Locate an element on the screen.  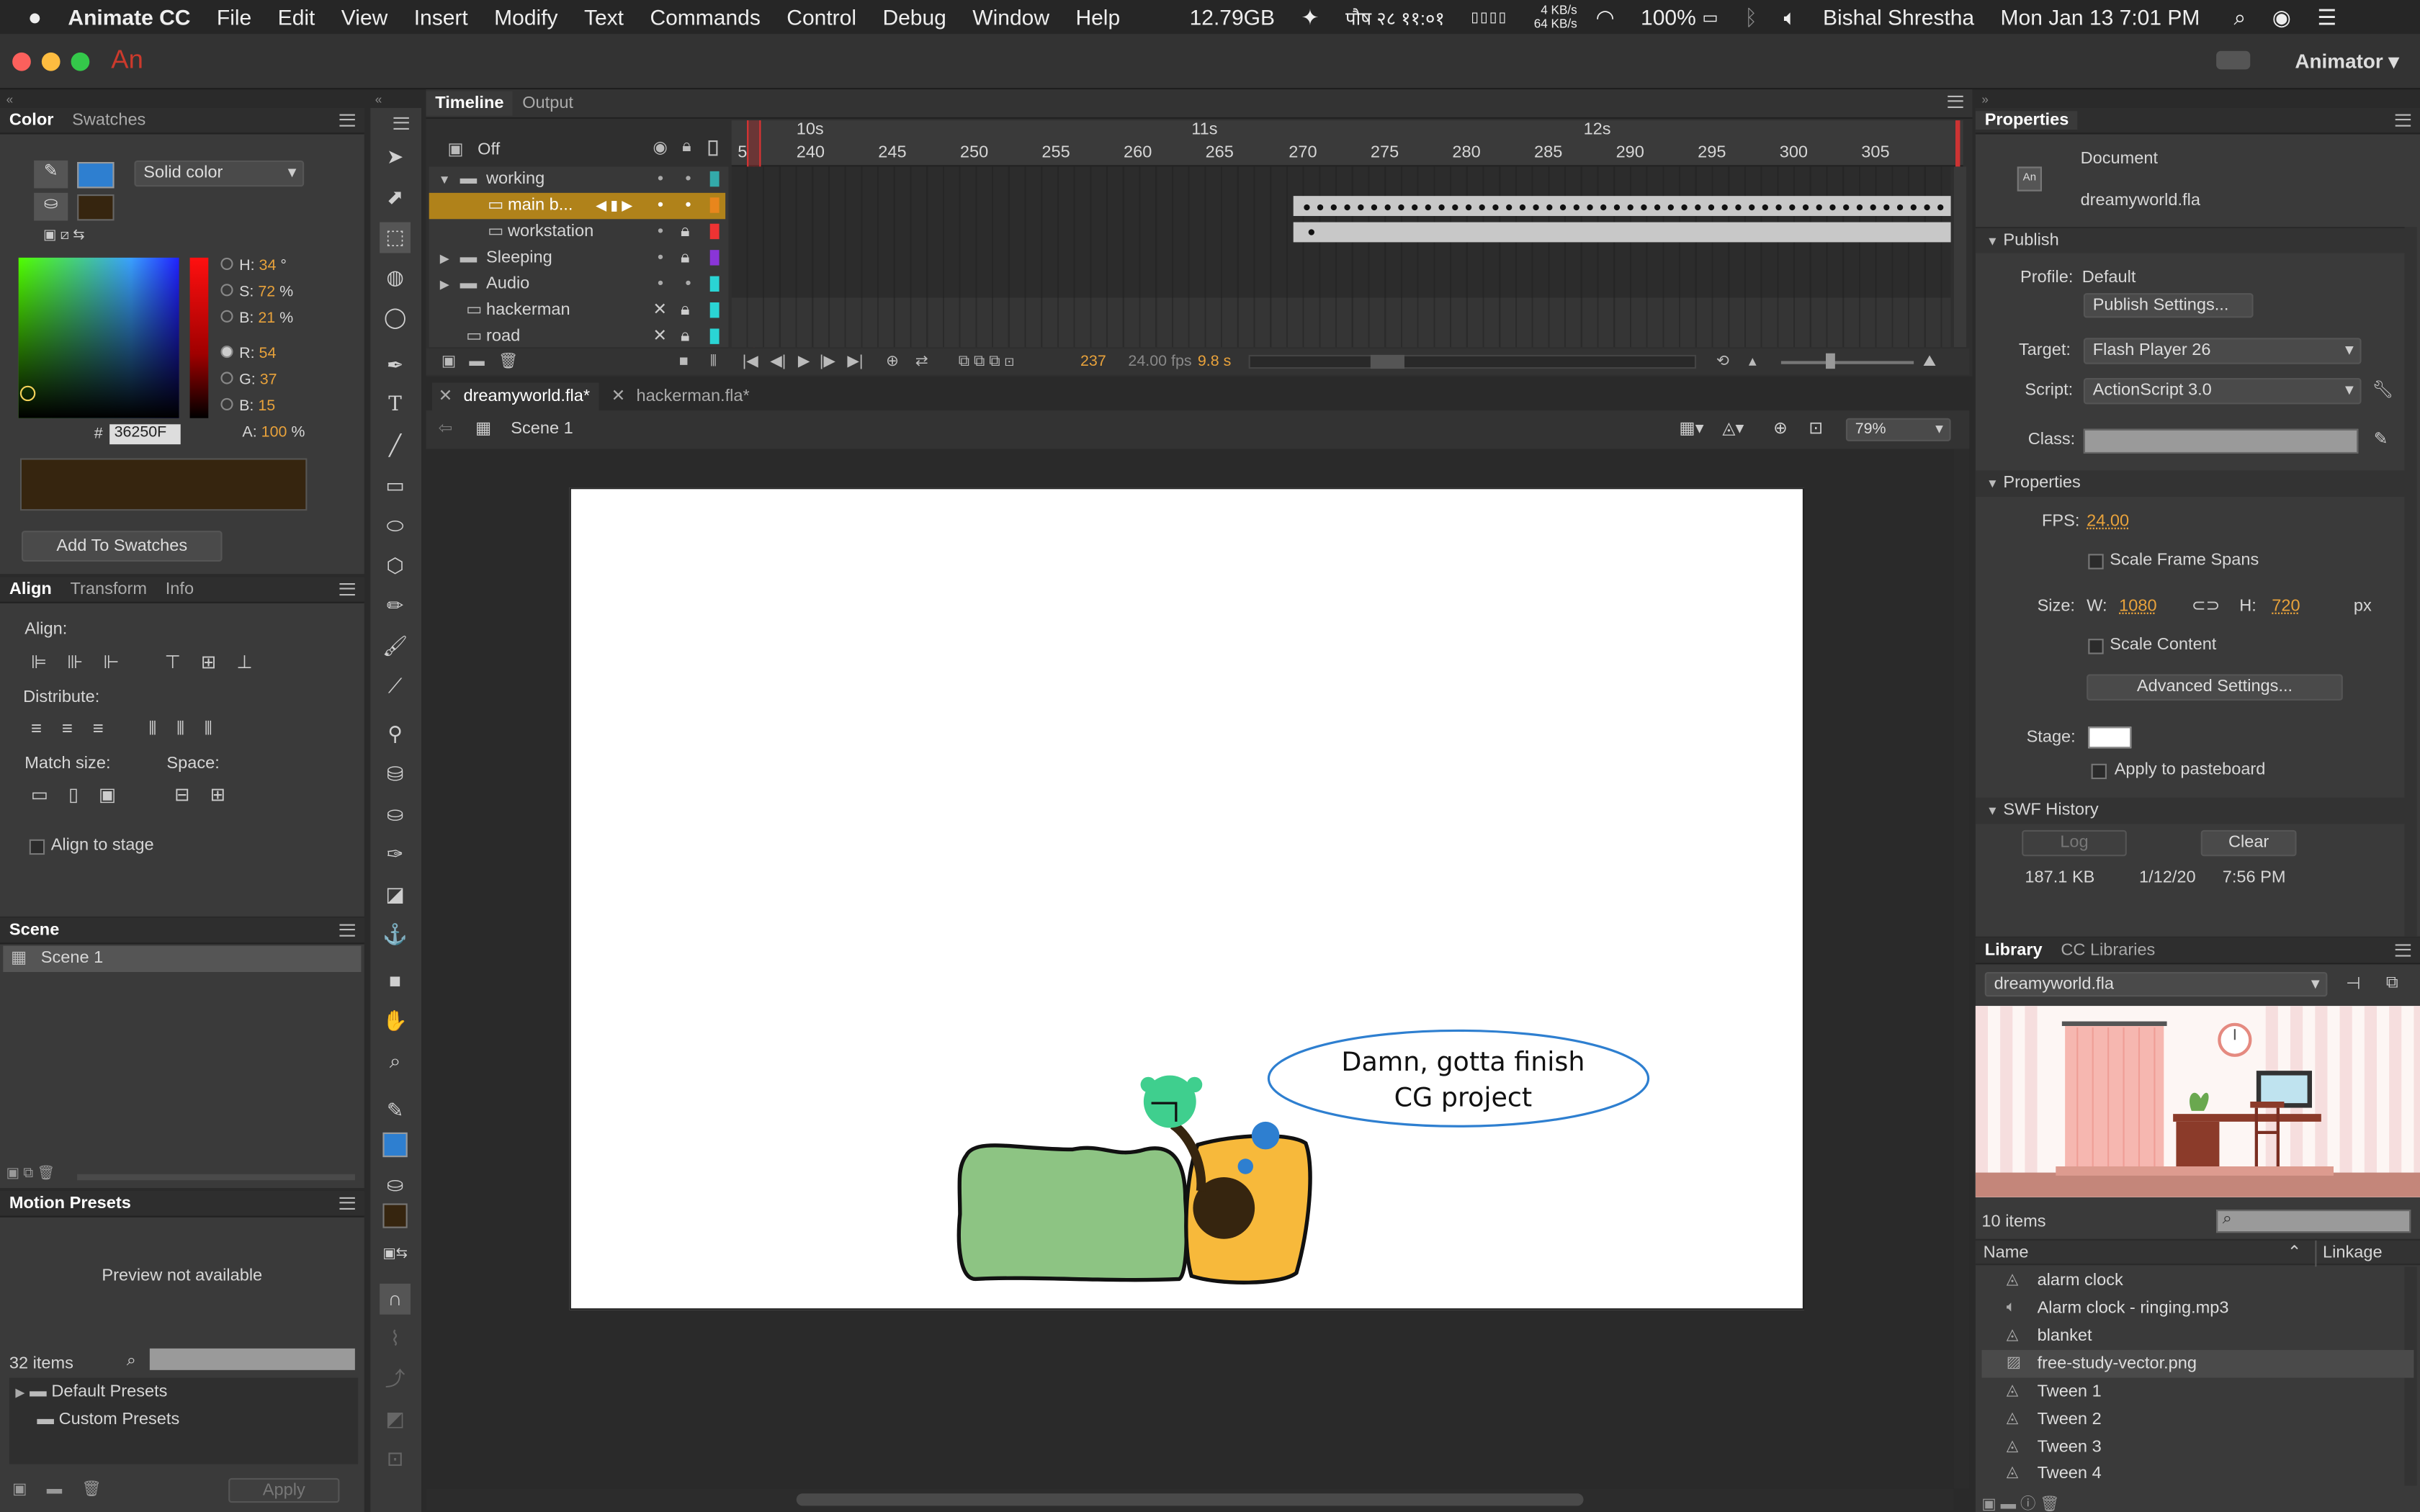
new-symbol-icon: ▣ is located at coordinates (1989, 1504).